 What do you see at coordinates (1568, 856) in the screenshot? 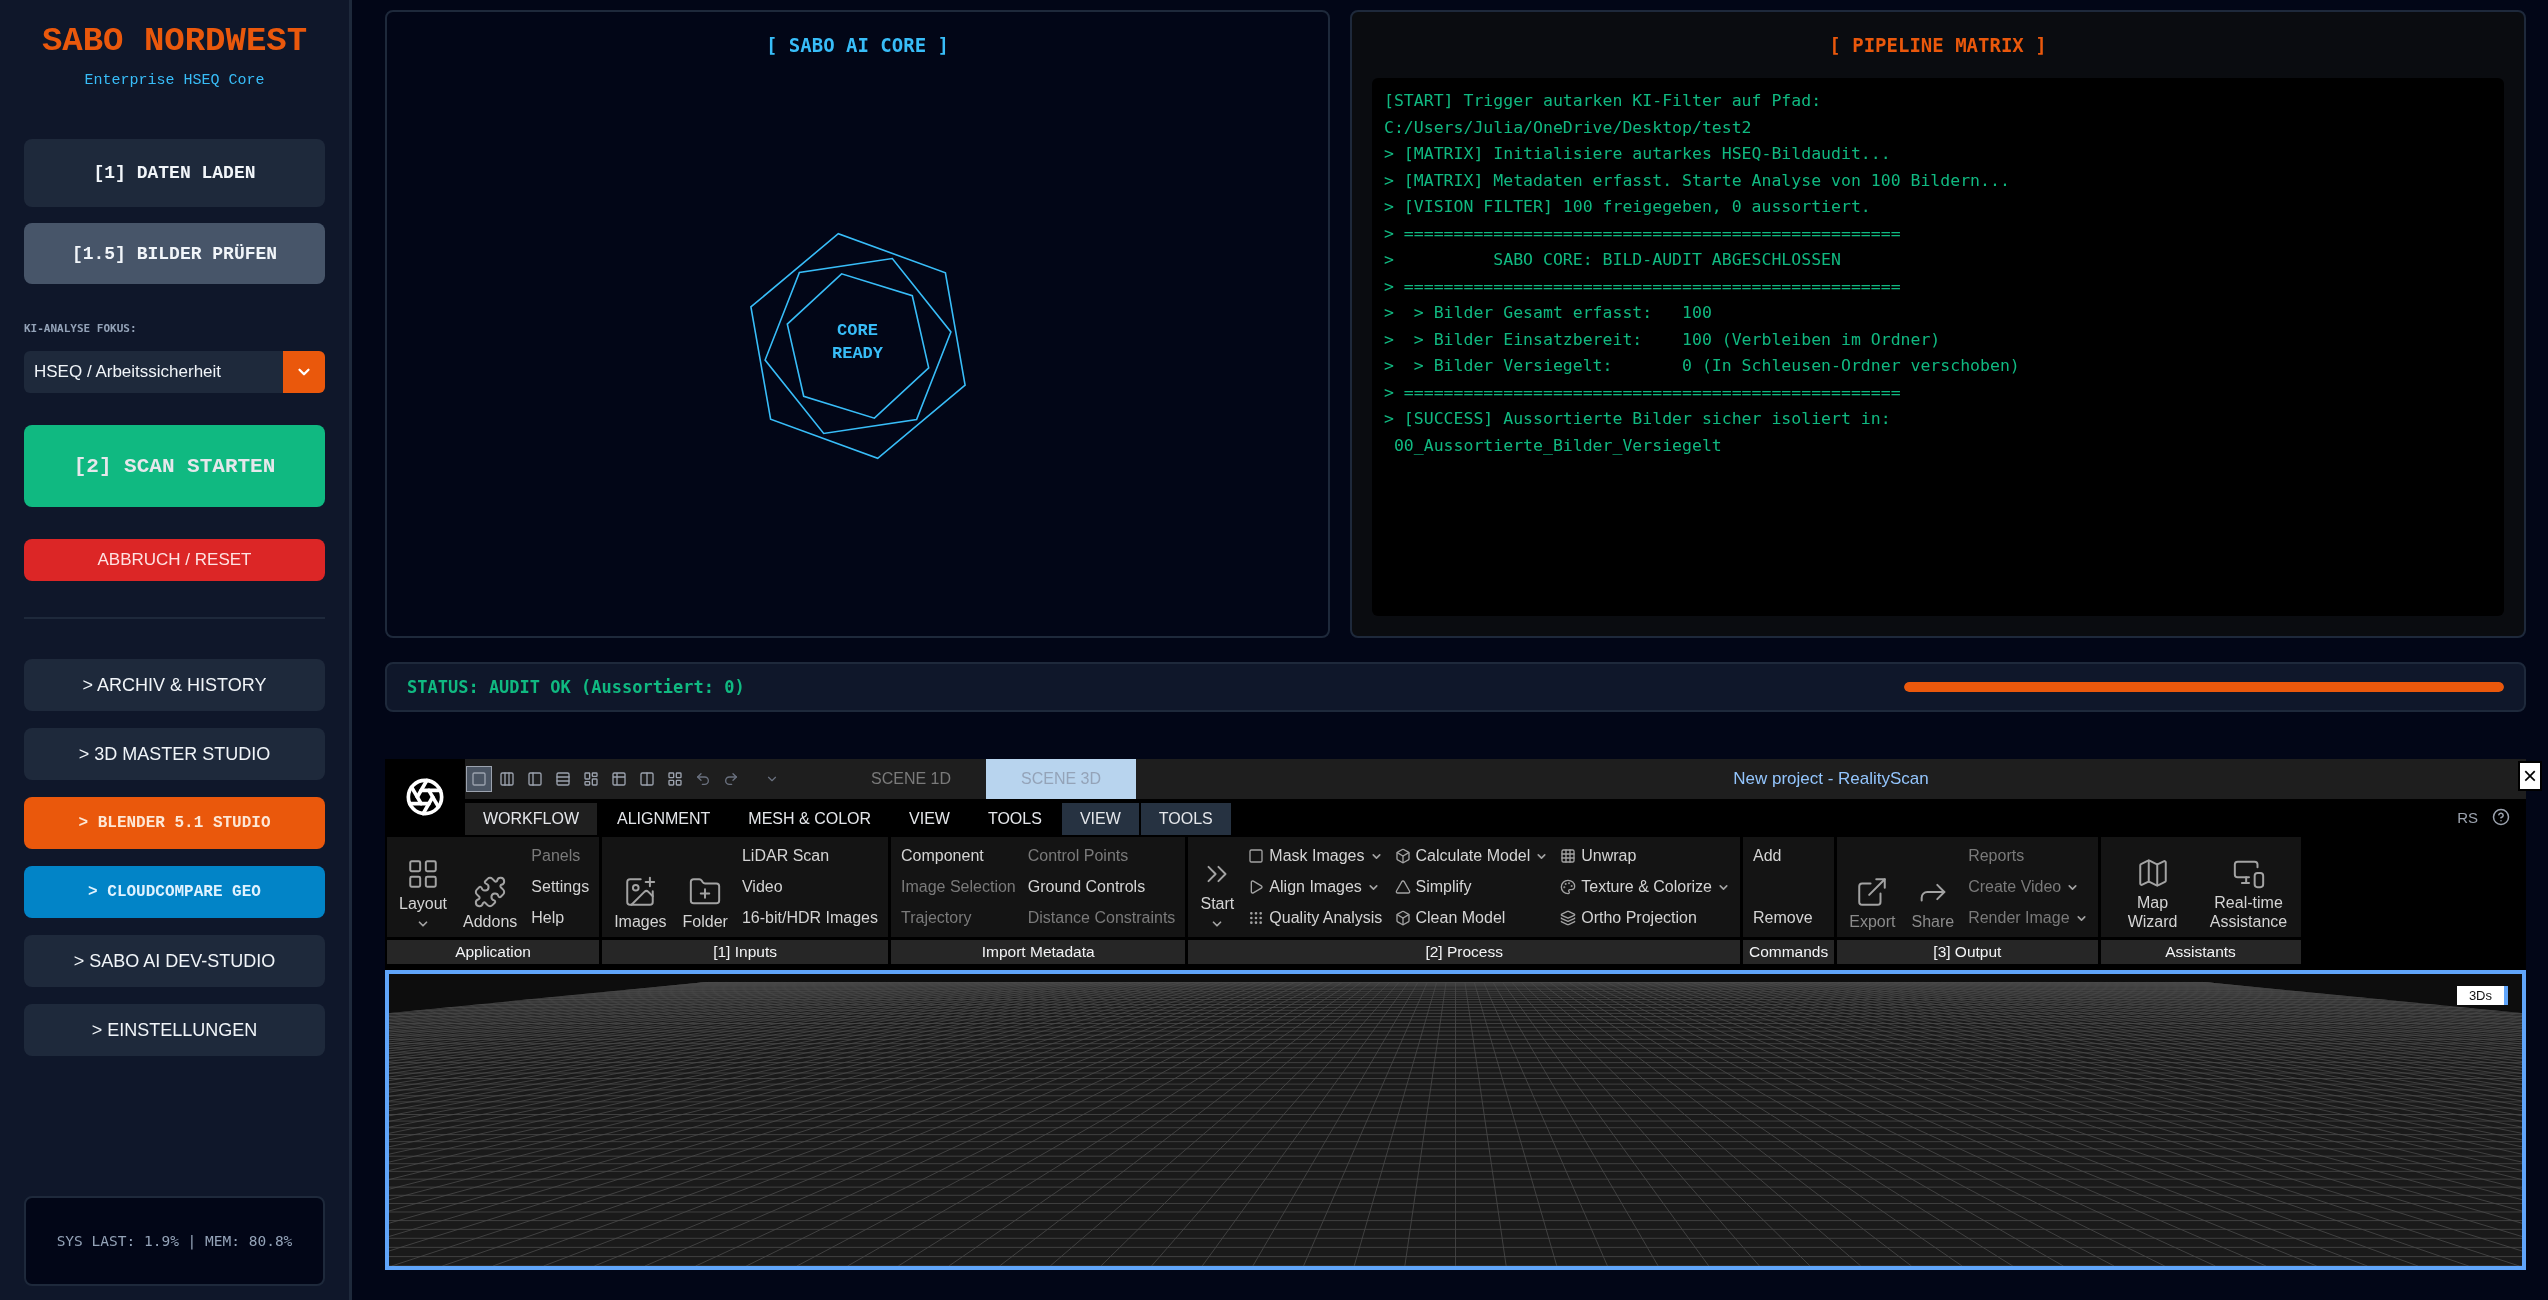
I see `checker-icon` at bounding box center [1568, 856].